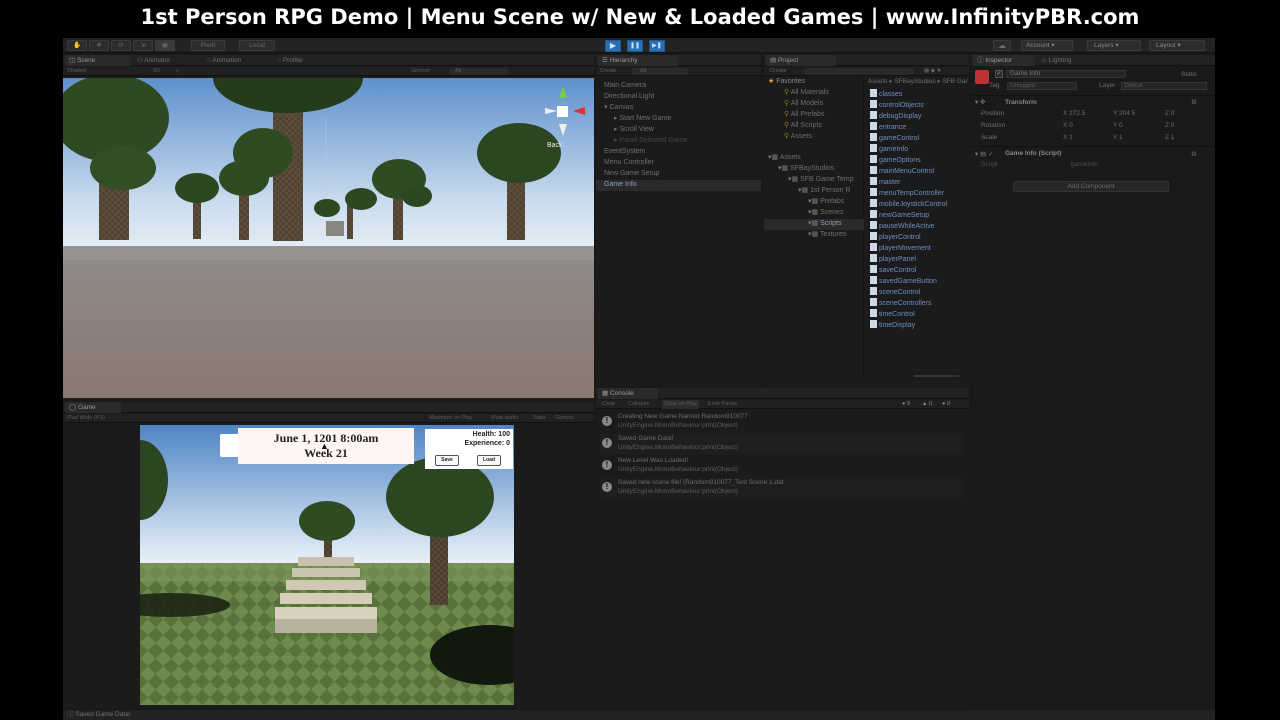  I want to click on position-y-field: Y 204.5, so click(1124, 113).